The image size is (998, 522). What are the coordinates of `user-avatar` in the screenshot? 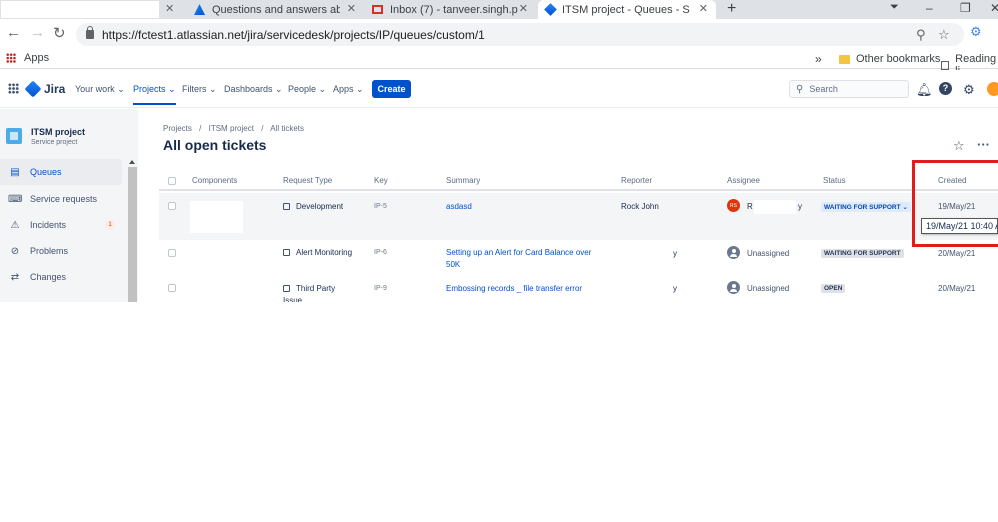 It's located at (992, 89).